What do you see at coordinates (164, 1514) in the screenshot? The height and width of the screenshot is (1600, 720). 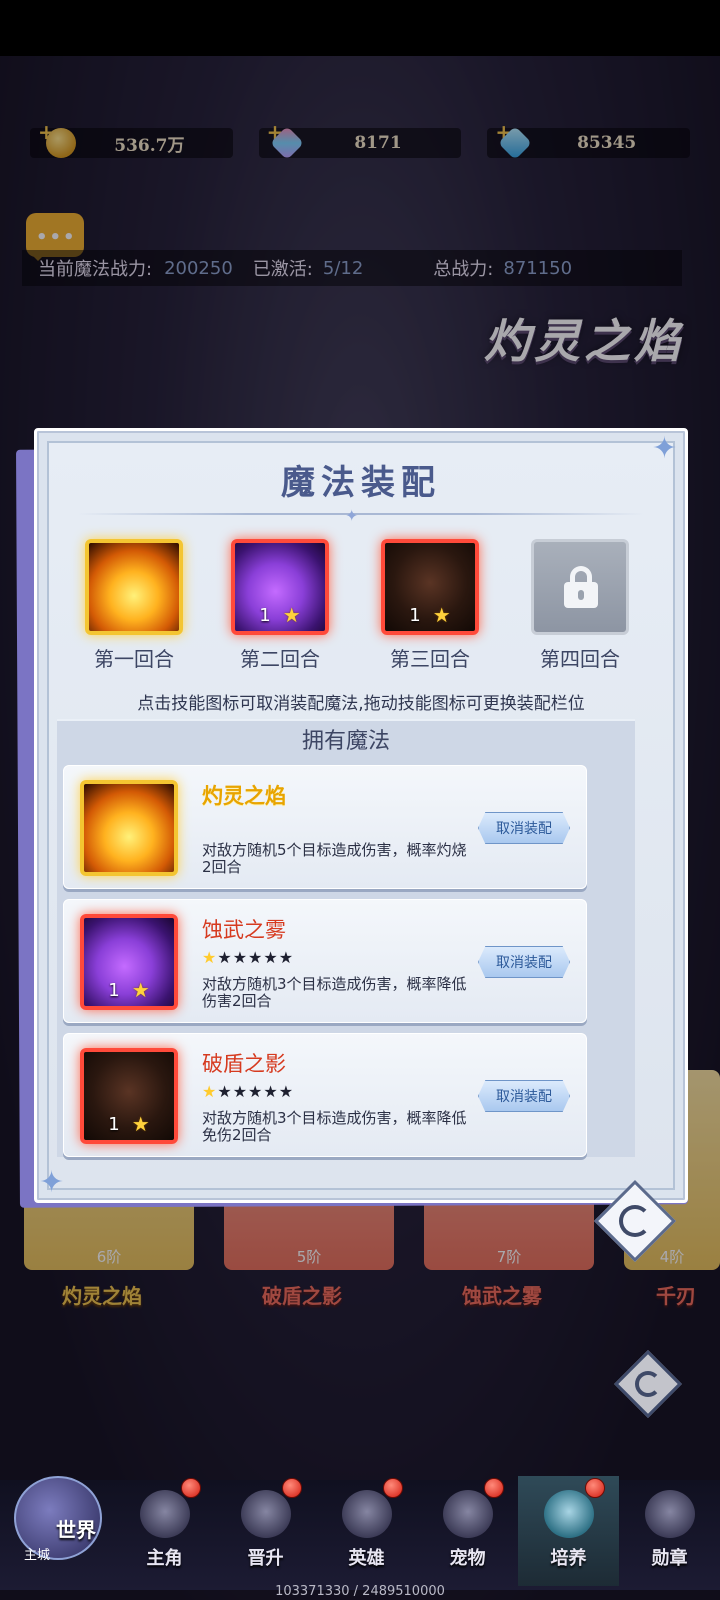 I see `protagonist-icon` at bounding box center [164, 1514].